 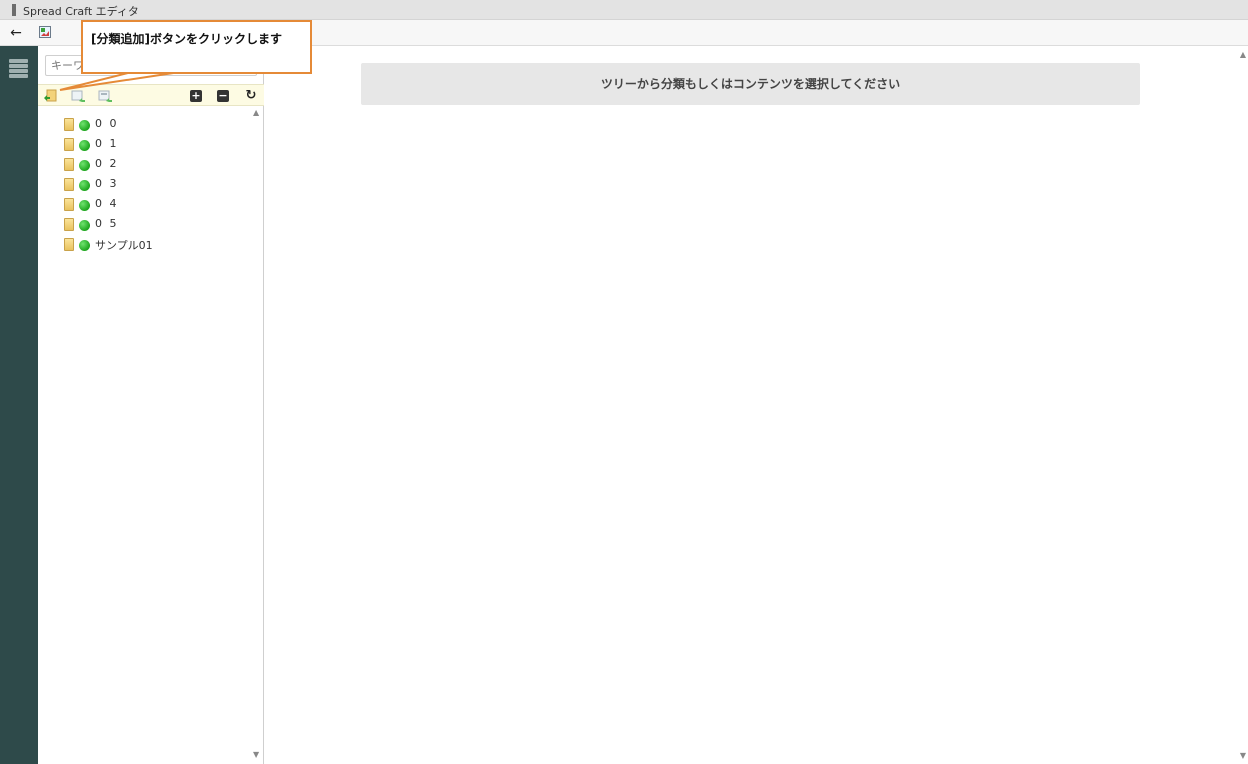 What do you see at coordinates (105, 96) in the screenshot?
I see `add-subitem-icon` at bounding box center [105, 96].